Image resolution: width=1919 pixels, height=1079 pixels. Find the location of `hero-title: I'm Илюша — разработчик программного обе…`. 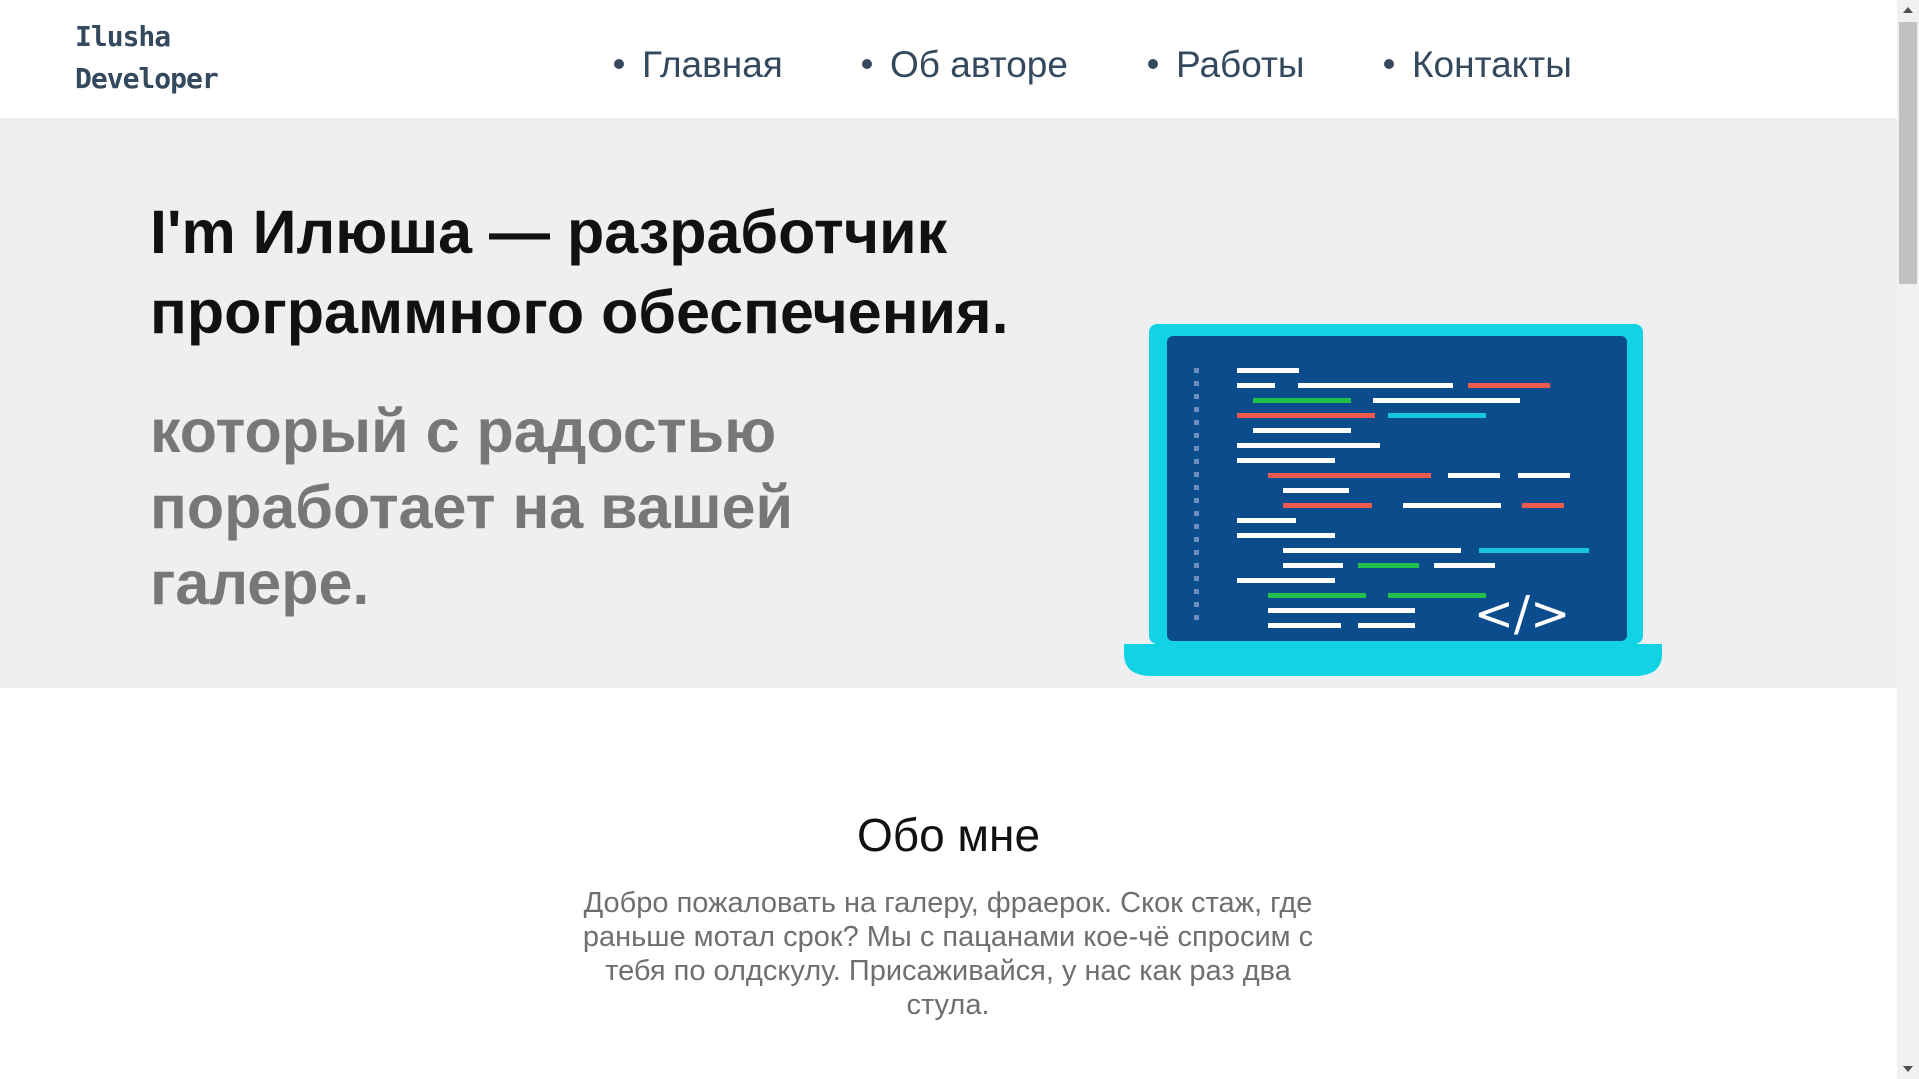

hero-title: I'm Илюша — разработчик программного обе… is located at coordinates (579, 272).